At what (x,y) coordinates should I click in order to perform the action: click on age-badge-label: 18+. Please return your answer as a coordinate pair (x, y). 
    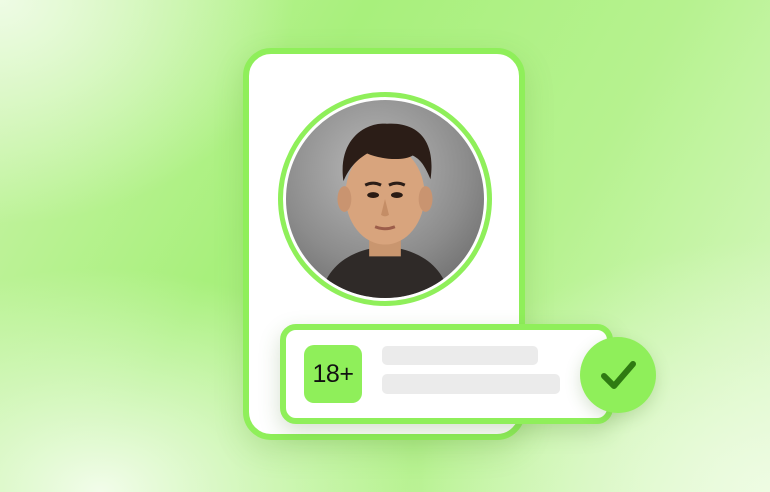
    Looking at the image, I should click on (333, 373).